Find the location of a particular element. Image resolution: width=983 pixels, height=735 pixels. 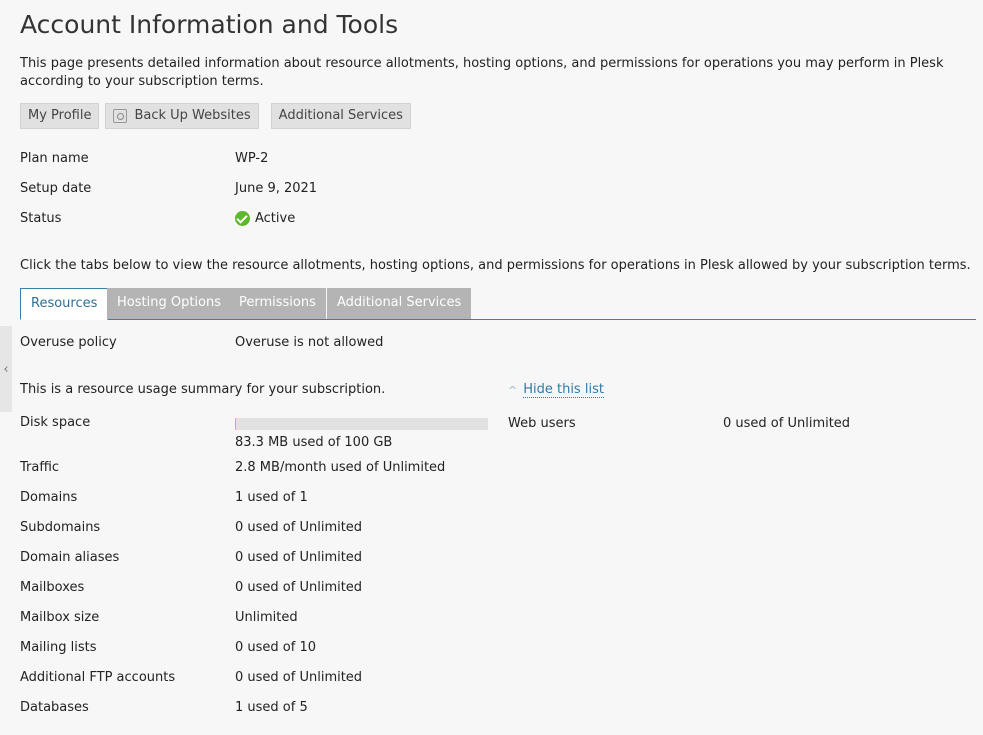

chevron-left-icon: ‹ is located at coordinates (6, 369).